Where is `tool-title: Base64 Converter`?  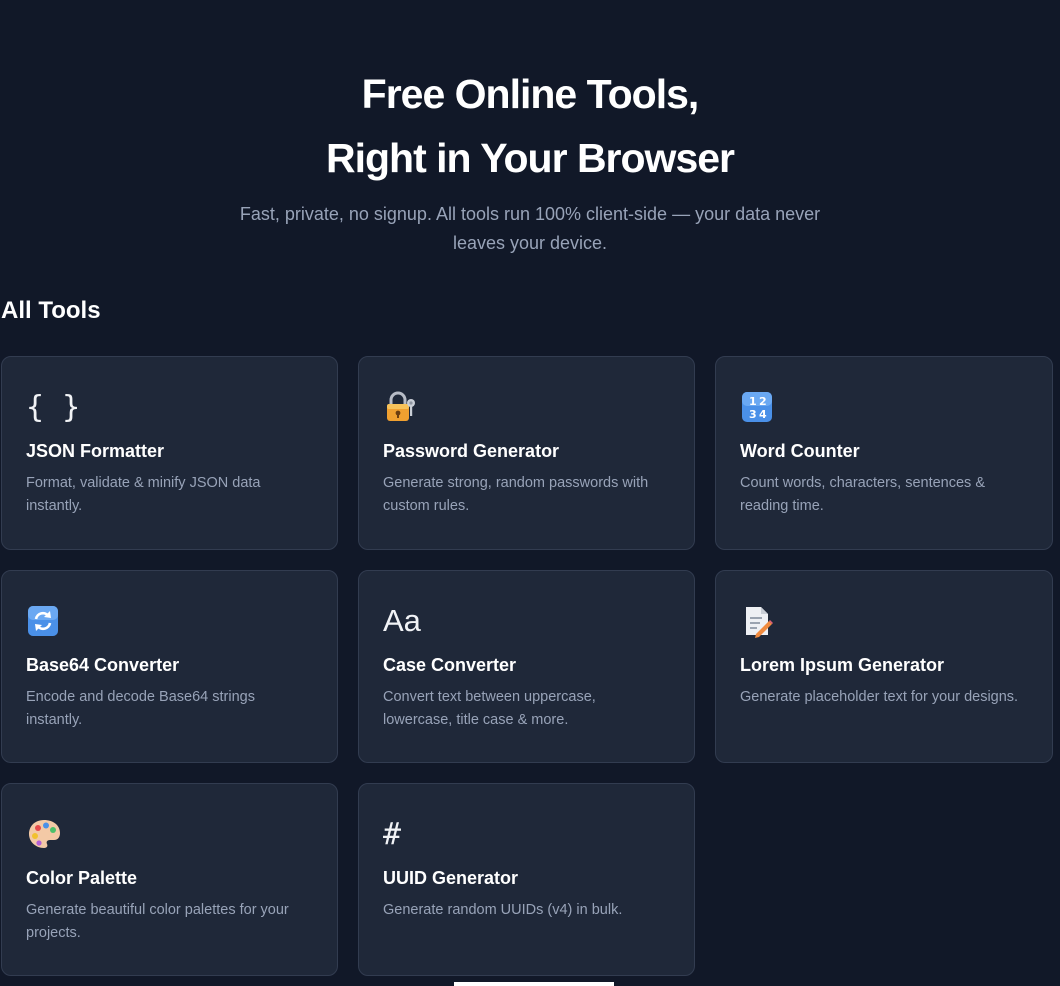 tool-title: Base64 Converter is located at coordinates (103, 665).